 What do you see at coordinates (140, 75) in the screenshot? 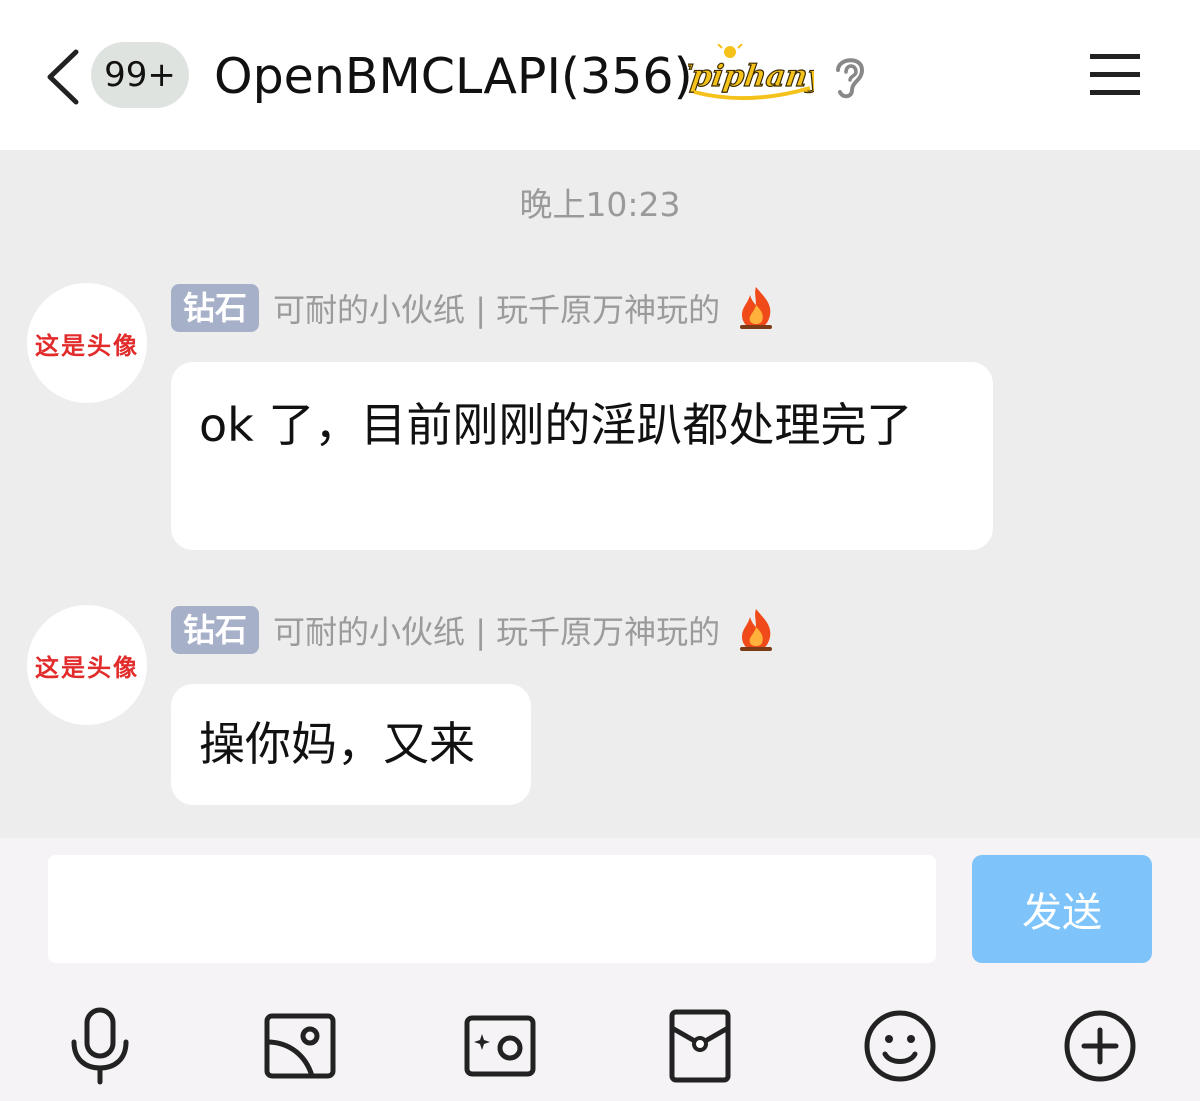
I see `unread-count-badge: 99+` at bounding box center [140, 75].